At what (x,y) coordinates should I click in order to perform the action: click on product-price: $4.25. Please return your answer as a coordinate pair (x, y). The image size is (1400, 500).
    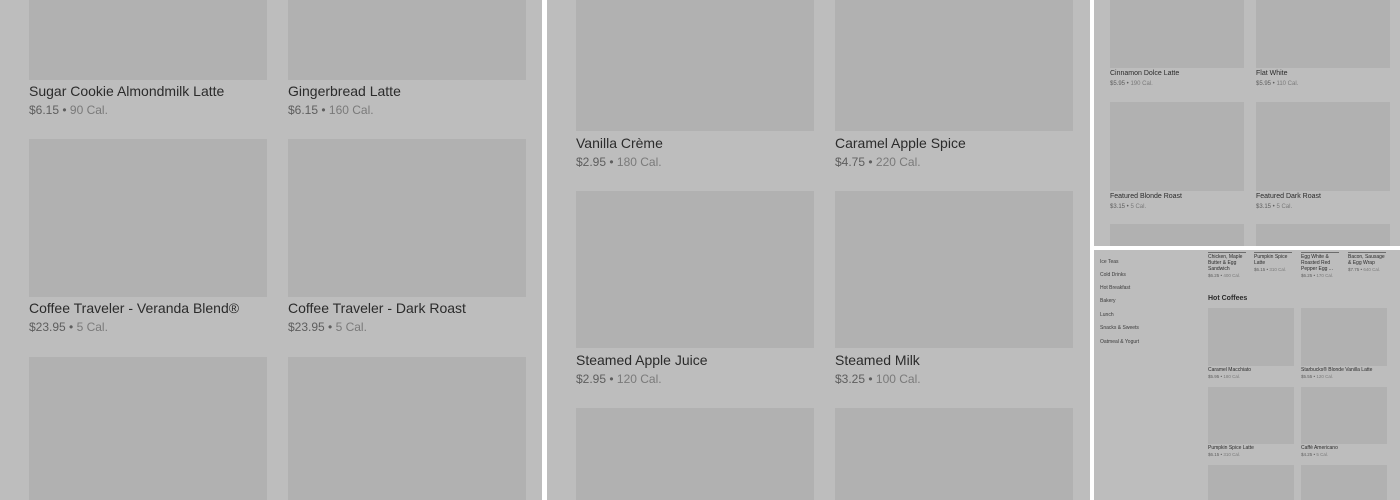
    Looking at the image, I should click on (1307, 454).